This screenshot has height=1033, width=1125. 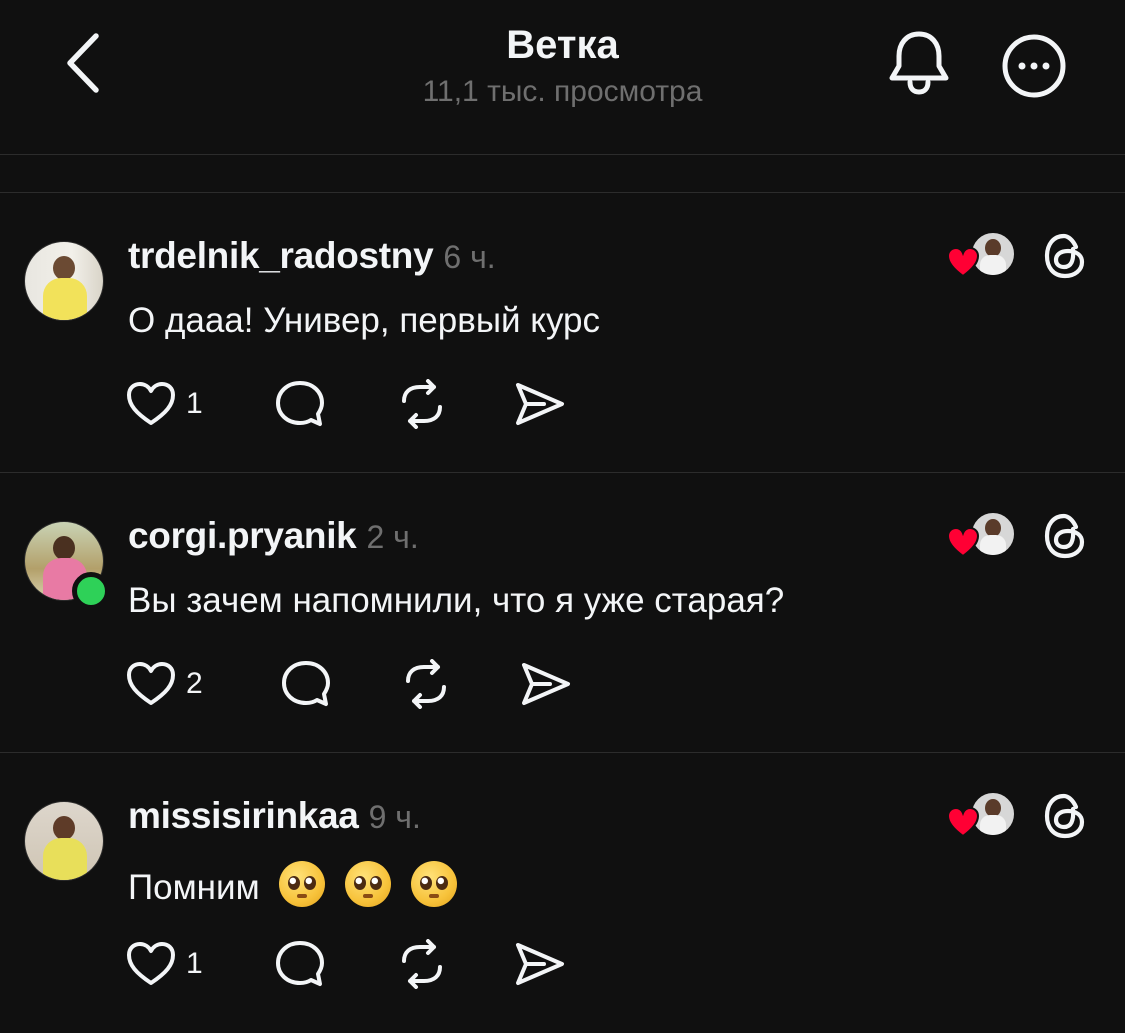 I want to click on more-horizontal-icon, so click(x=1034, y=66).